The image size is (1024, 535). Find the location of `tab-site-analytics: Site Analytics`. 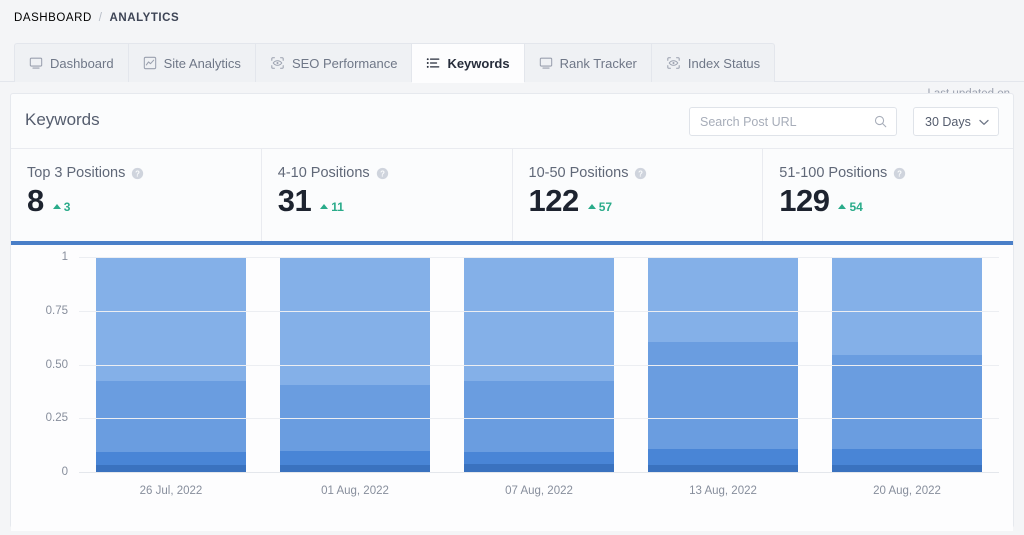

tab-site-analytics: Site Analytics is located at coordinates (191, 62).